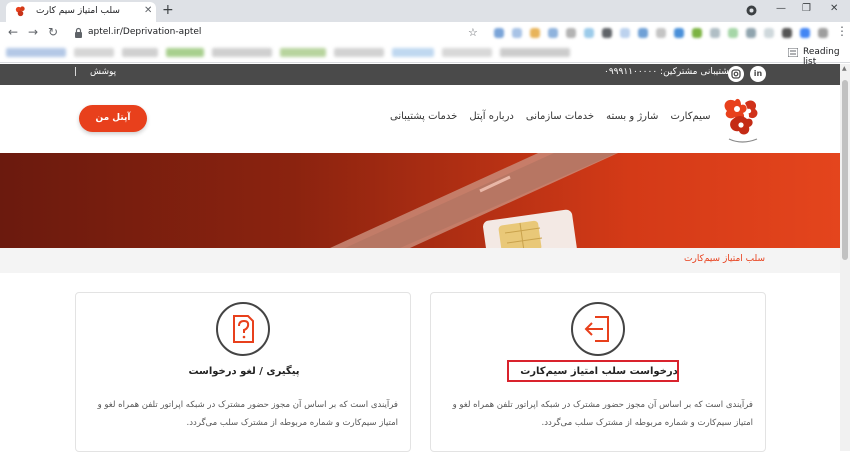 The image size is (850, 452). What do you see at coordinates (425, 11) in the screenshot?
I see `browser-tab-bar: سلب امتیاز سیم کارت ✕ + — ❐ ✕` at bounding box center [425, 11].